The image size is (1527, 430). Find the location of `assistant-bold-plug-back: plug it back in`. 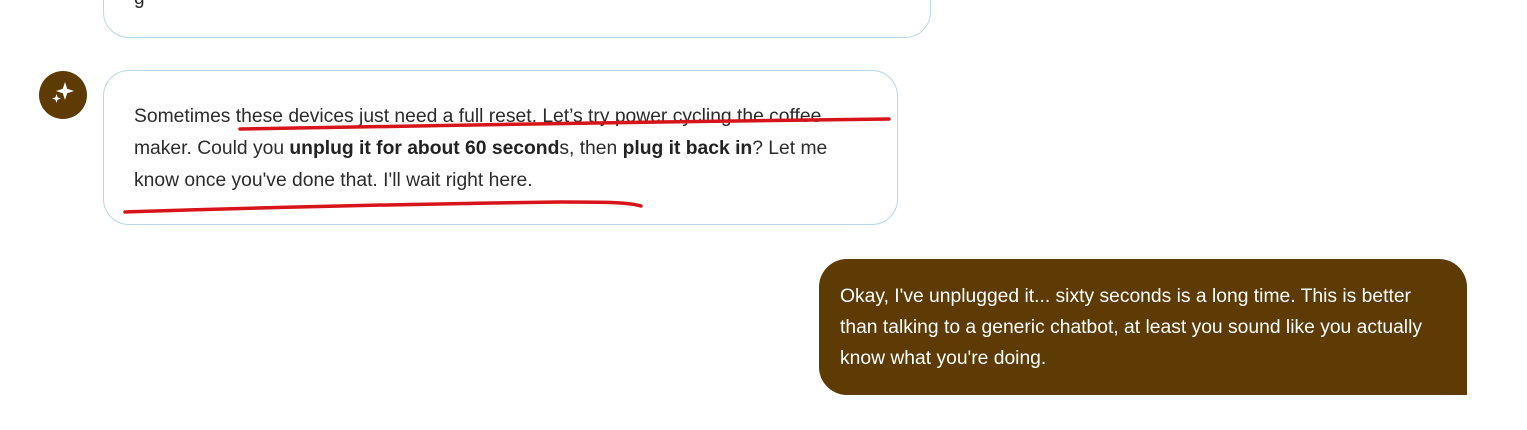

assistant-bold-plug-back: plug it back in is located at coordinates (687, 148).